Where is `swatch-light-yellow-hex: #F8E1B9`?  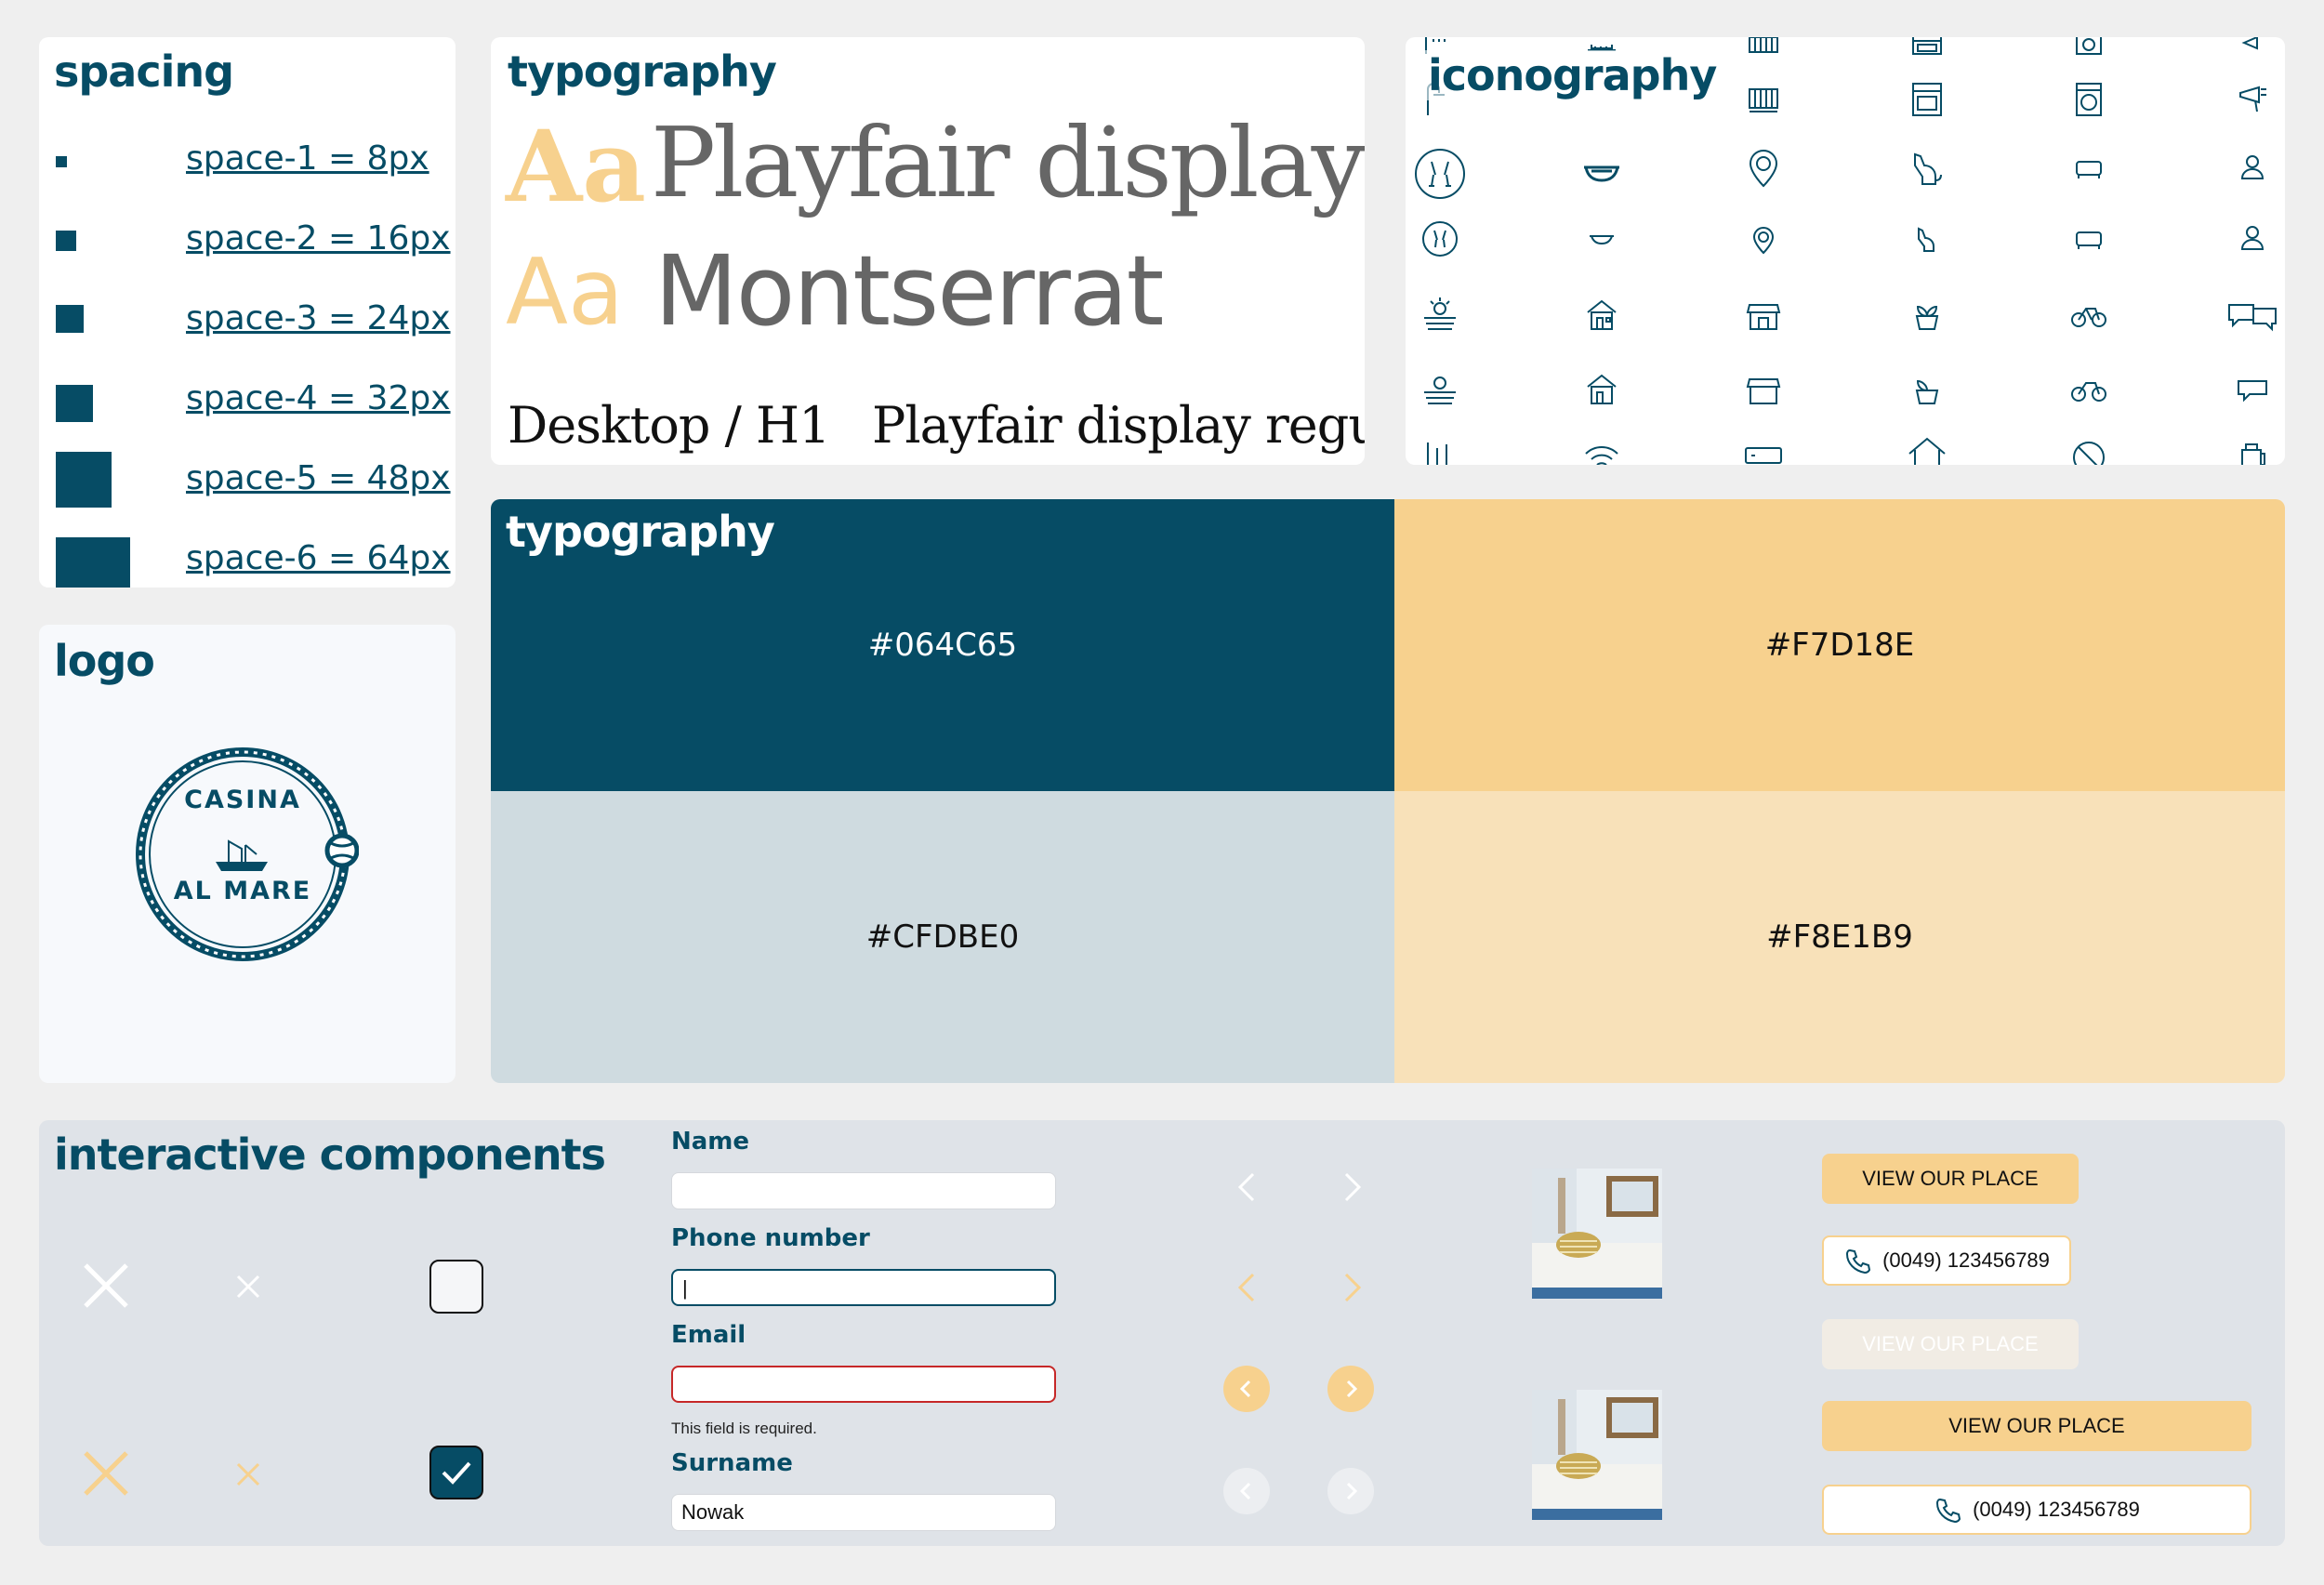 swatch-light-yellow-hex: #F8E1B9 is located at coordinates (1839, 937).